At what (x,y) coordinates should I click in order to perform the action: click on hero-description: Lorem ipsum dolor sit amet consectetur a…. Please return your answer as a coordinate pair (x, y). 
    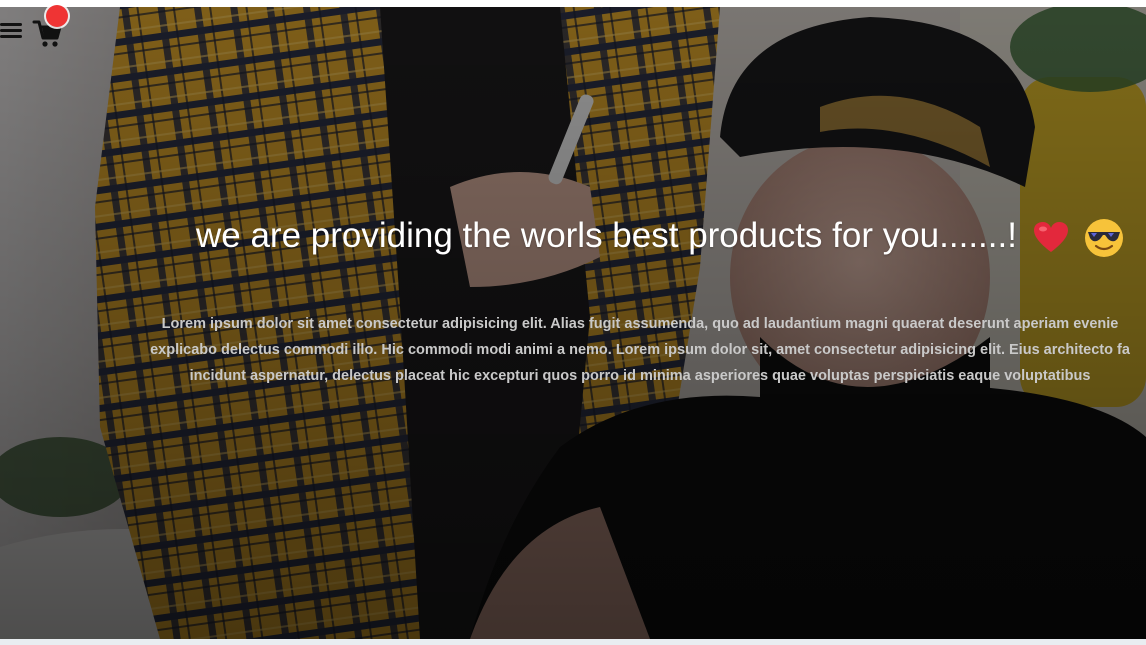
    Looking at the image, I should click on (603, 350).